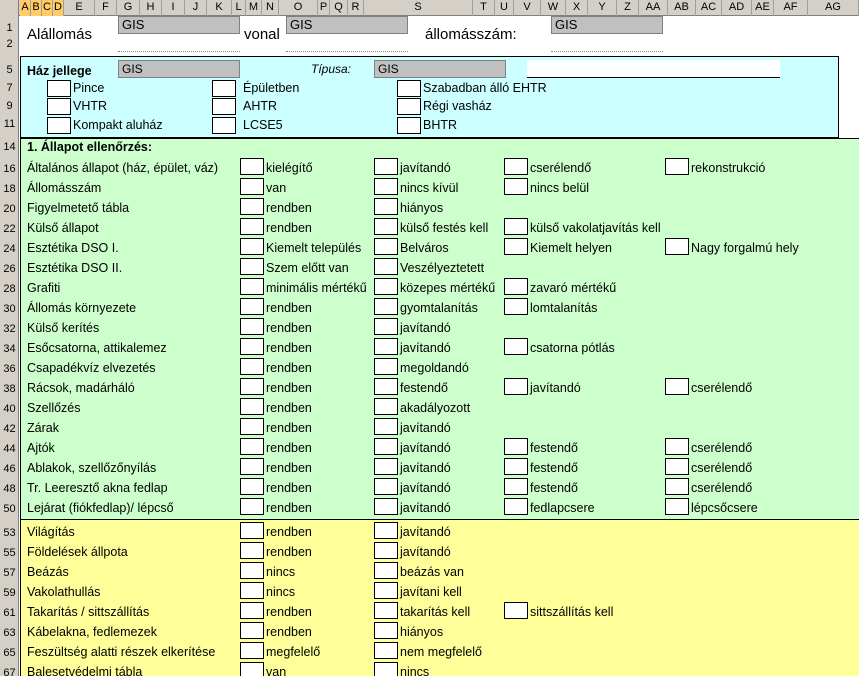 This screenshot has width=859, height=676. Describe the element at coordinates (254, 8) in the screenshot. I see `column-header-m: M` at that location.